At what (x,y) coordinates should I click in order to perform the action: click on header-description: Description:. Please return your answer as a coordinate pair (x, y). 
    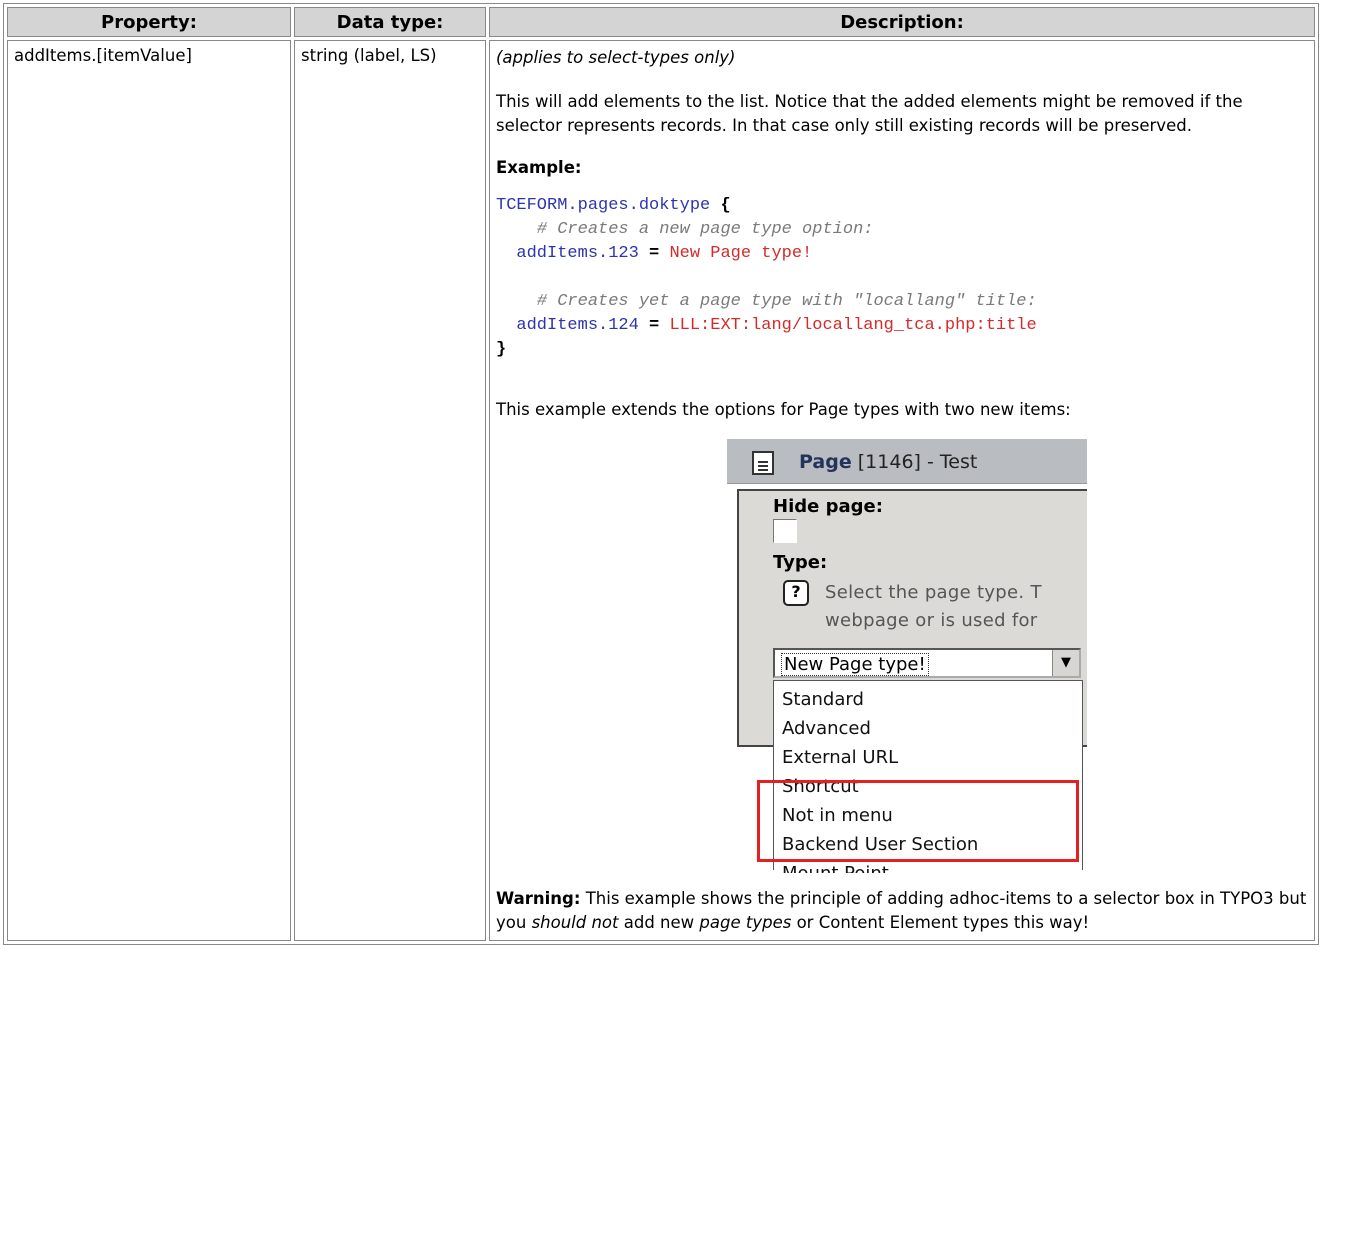
    Looking at the image, I should click on (902, 22).